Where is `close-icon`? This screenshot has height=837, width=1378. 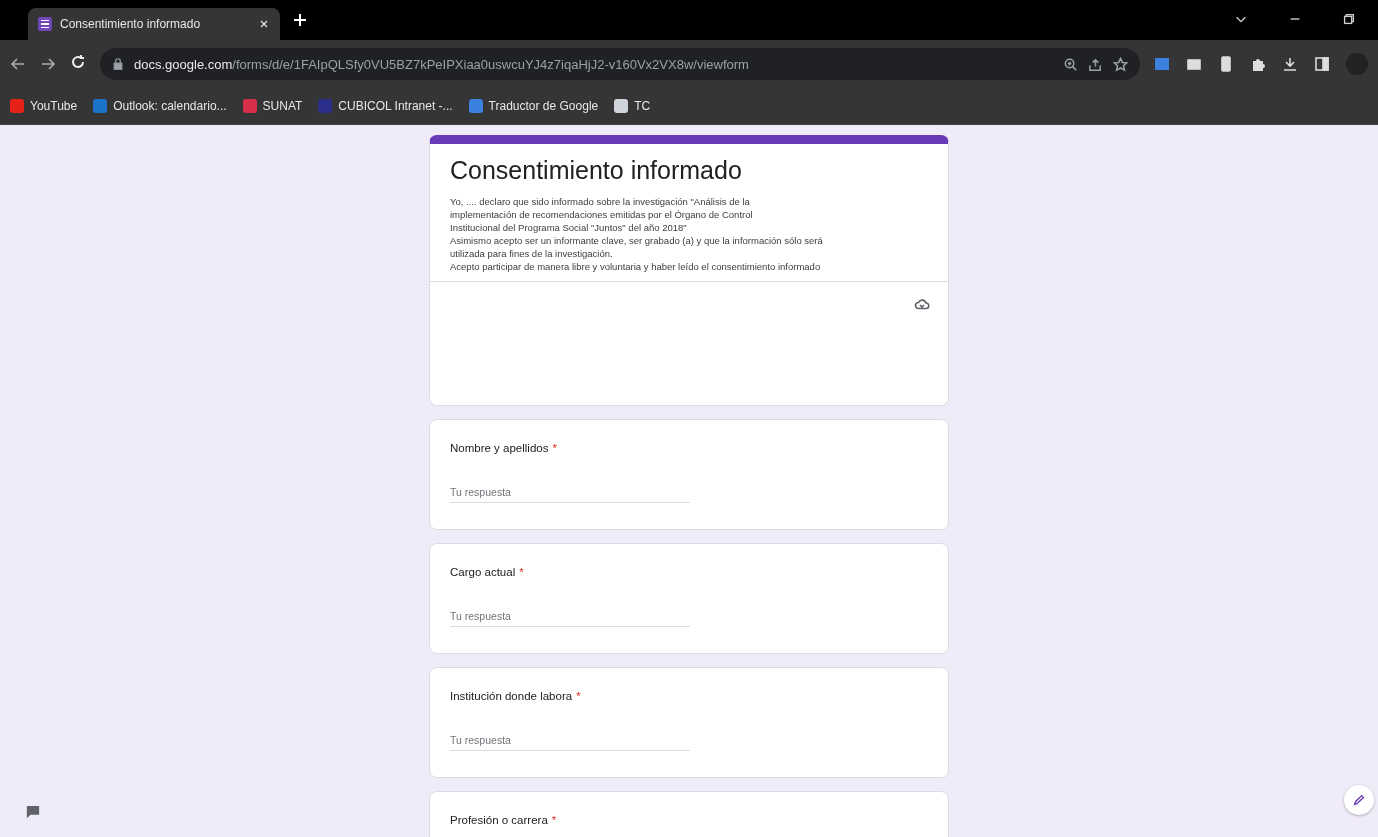 close-icon is located at coordinates (264, 24).